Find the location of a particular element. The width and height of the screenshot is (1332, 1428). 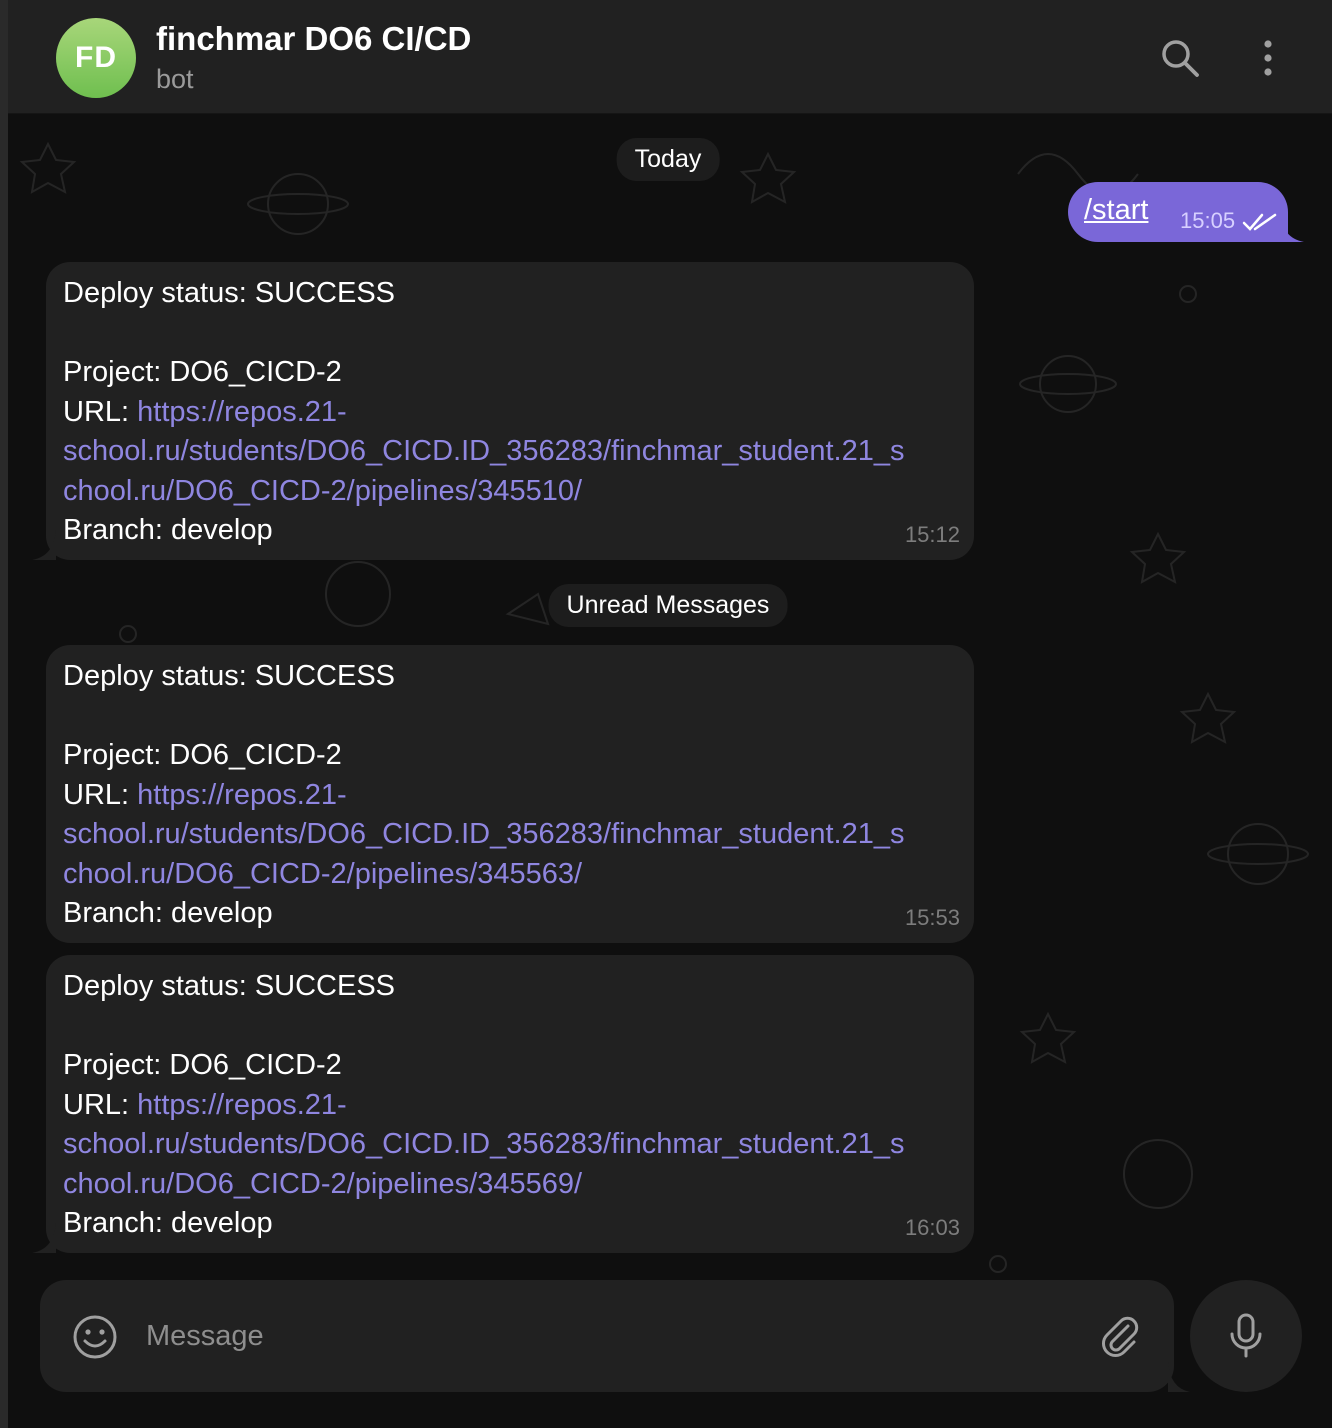

chat-header: FD finchmar DO6 CI/CD bot is located at coordinates (670, 57).